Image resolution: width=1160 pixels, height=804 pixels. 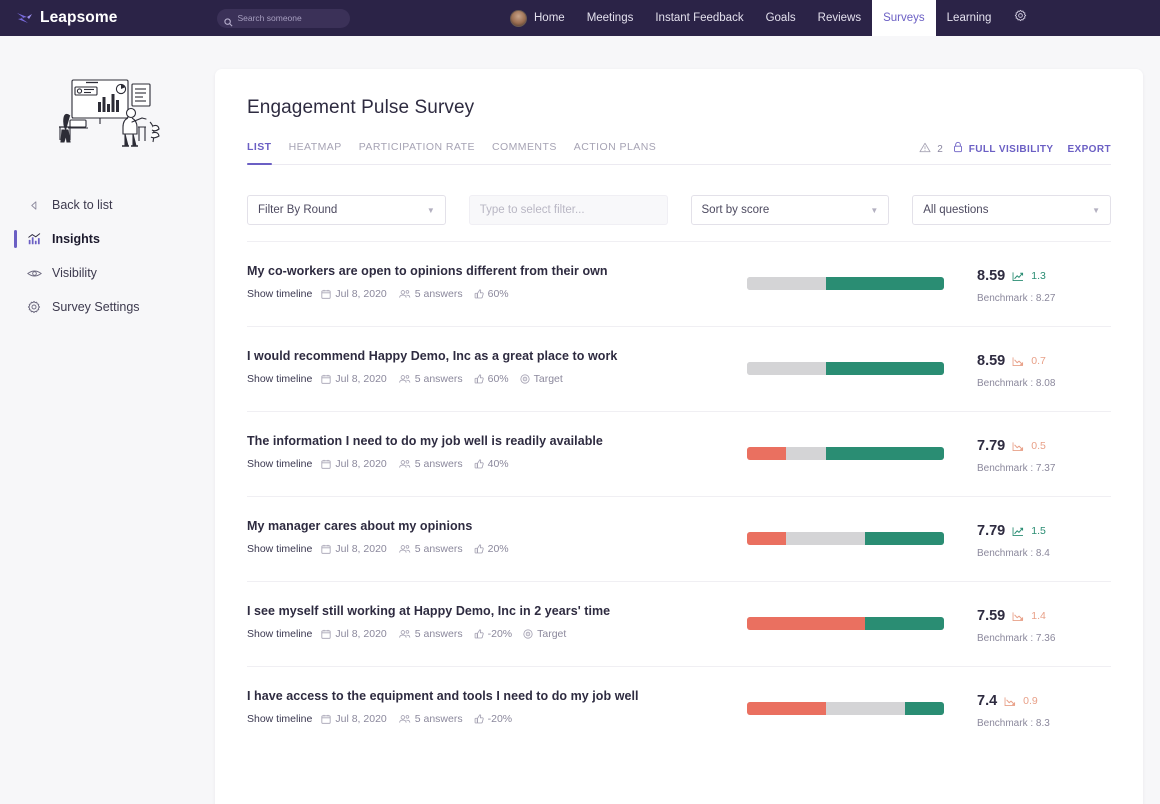 I want to click on filter-search-field, so click(x=568, y=210).